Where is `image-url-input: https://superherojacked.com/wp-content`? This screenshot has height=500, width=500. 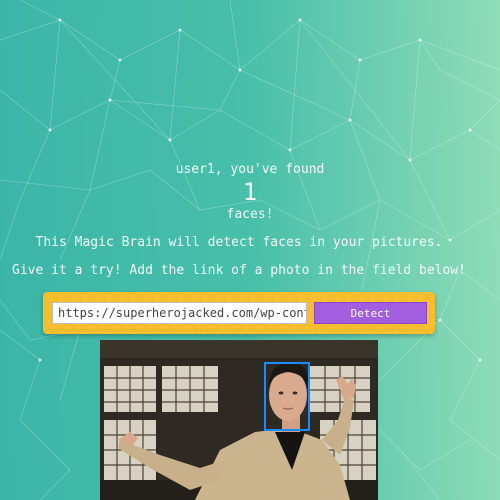 image-url-input: https://superherojacked.com/wp-content is located at coordinates (179, 313).